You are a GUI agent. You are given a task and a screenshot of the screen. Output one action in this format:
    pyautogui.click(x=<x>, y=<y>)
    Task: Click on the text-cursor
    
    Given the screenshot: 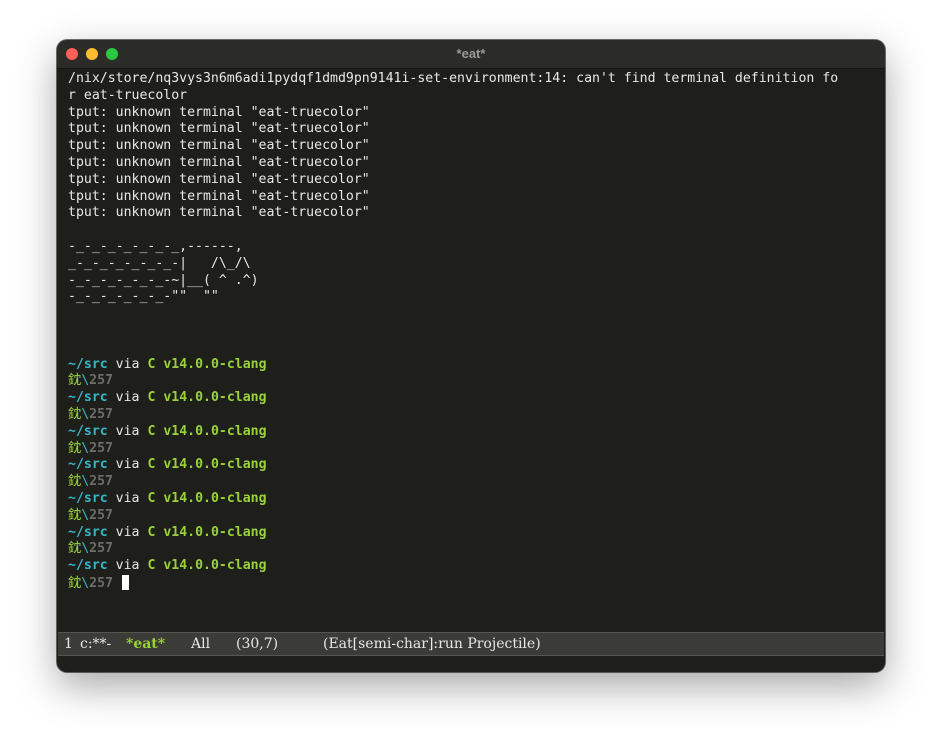 What is the action you would take?
    pyautogui.click(x=125, y=582)
    